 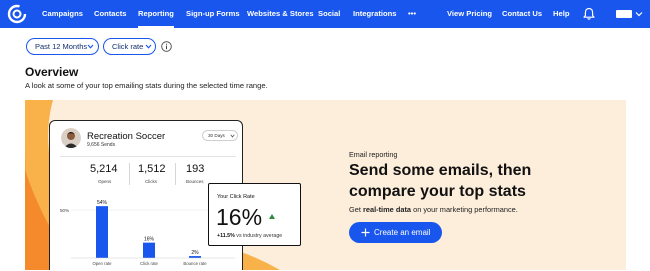 I want to click on nav-more-menu: •••, so click(x=412, y=14).